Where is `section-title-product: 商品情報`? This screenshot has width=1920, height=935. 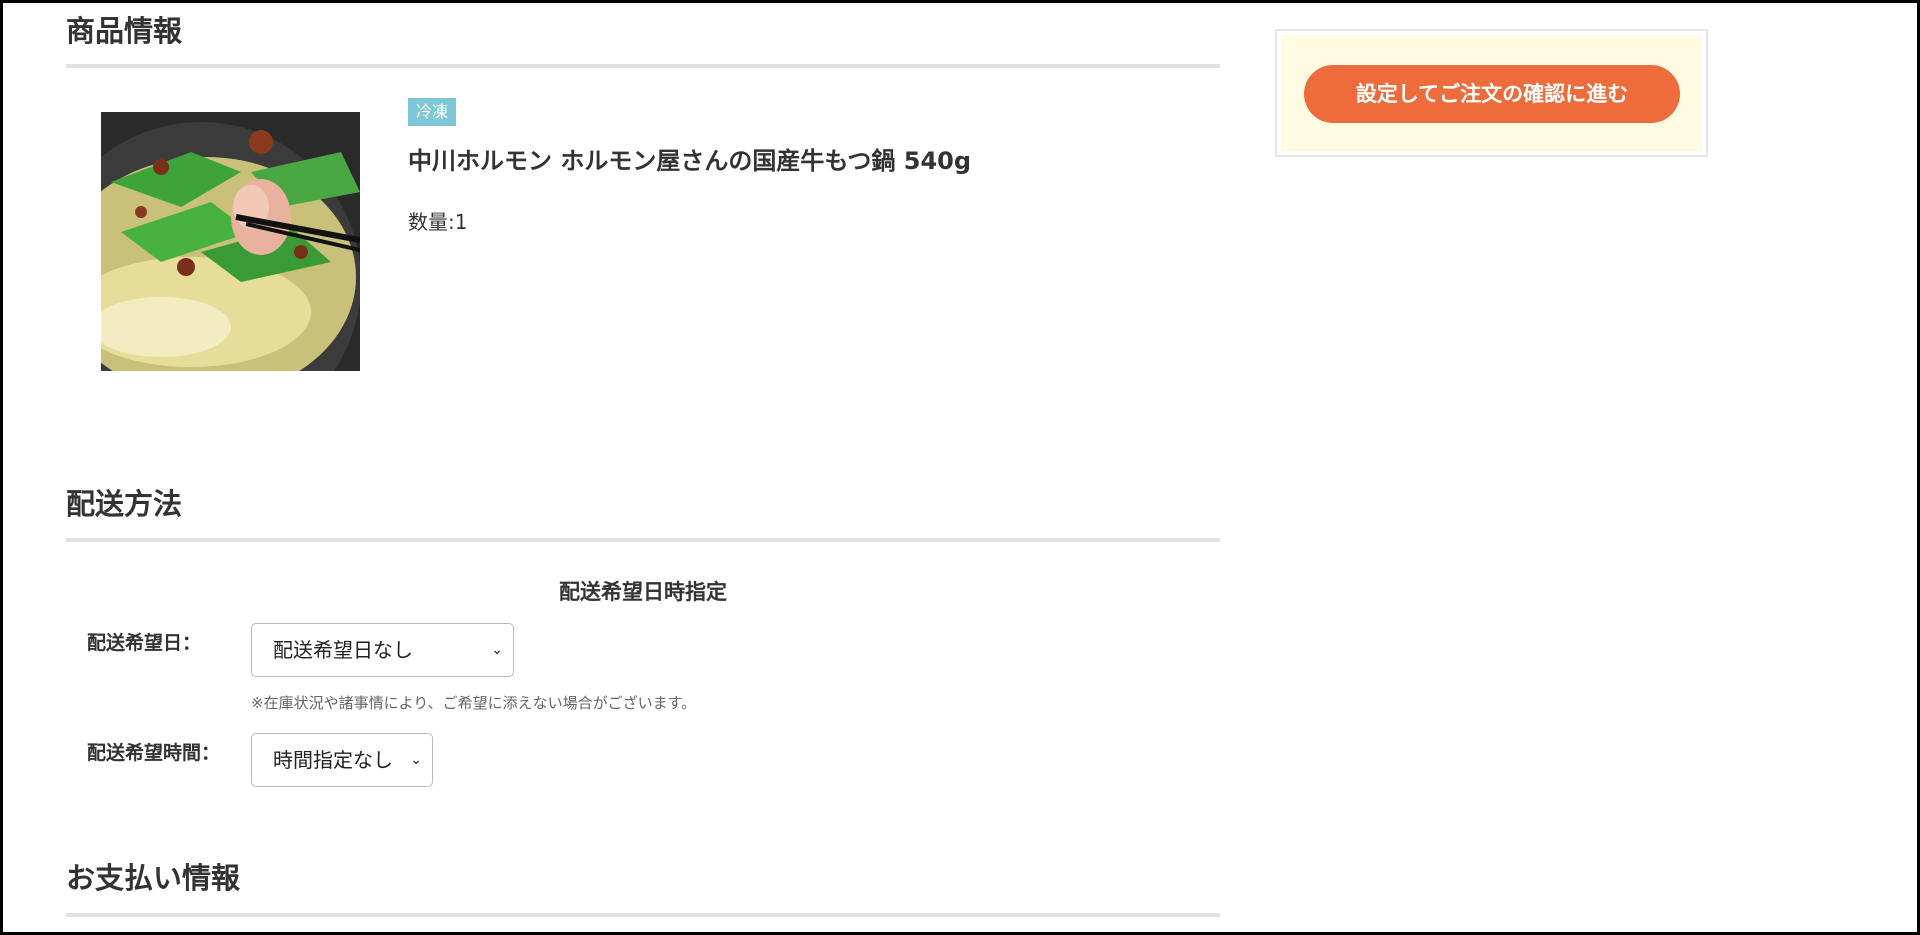
section-title-product: 商品情報 is located at coordinates (124, 31).